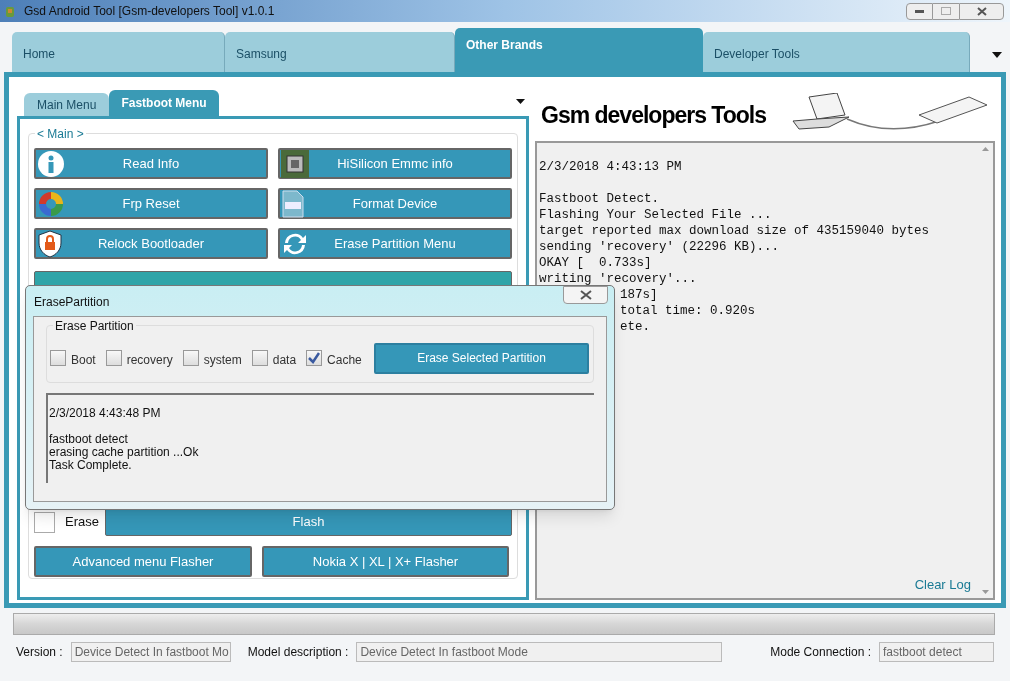 The height and width of the screenshot is (681, 1010). Describe the element at coordinates (308, 522) in the screenshot. I see `flash-button: Flash` at that location.